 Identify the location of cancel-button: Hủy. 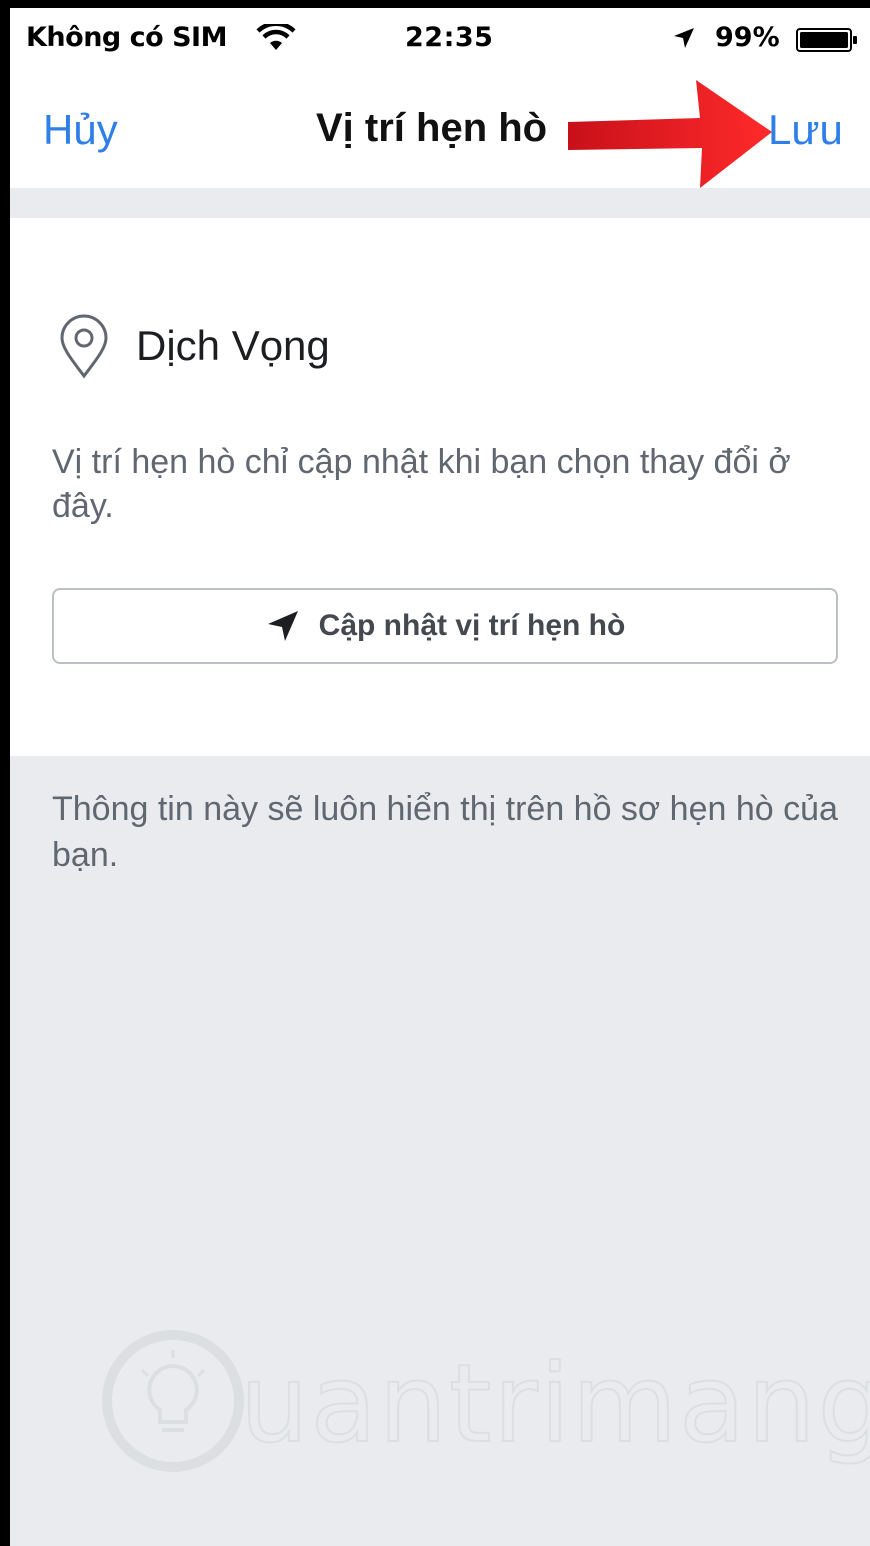
(80, 130).